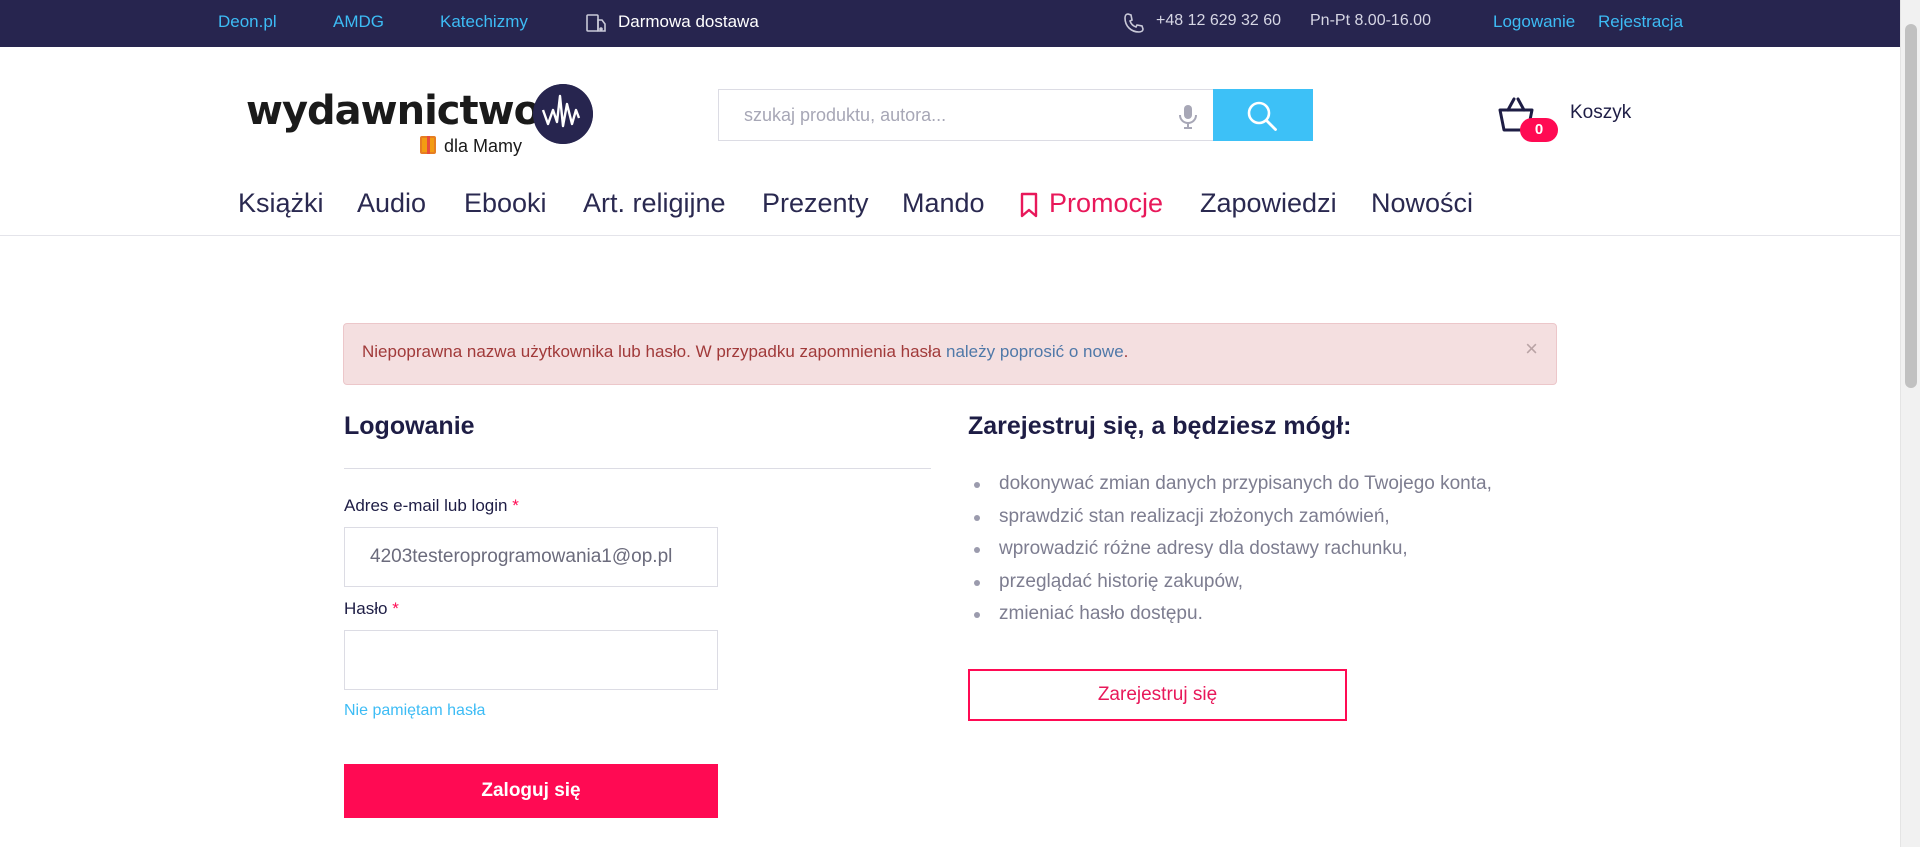  Describe the element at coordinates (1422, 203) in the screenshot. I see `nav-item-nowosci: Nowości` at that location.